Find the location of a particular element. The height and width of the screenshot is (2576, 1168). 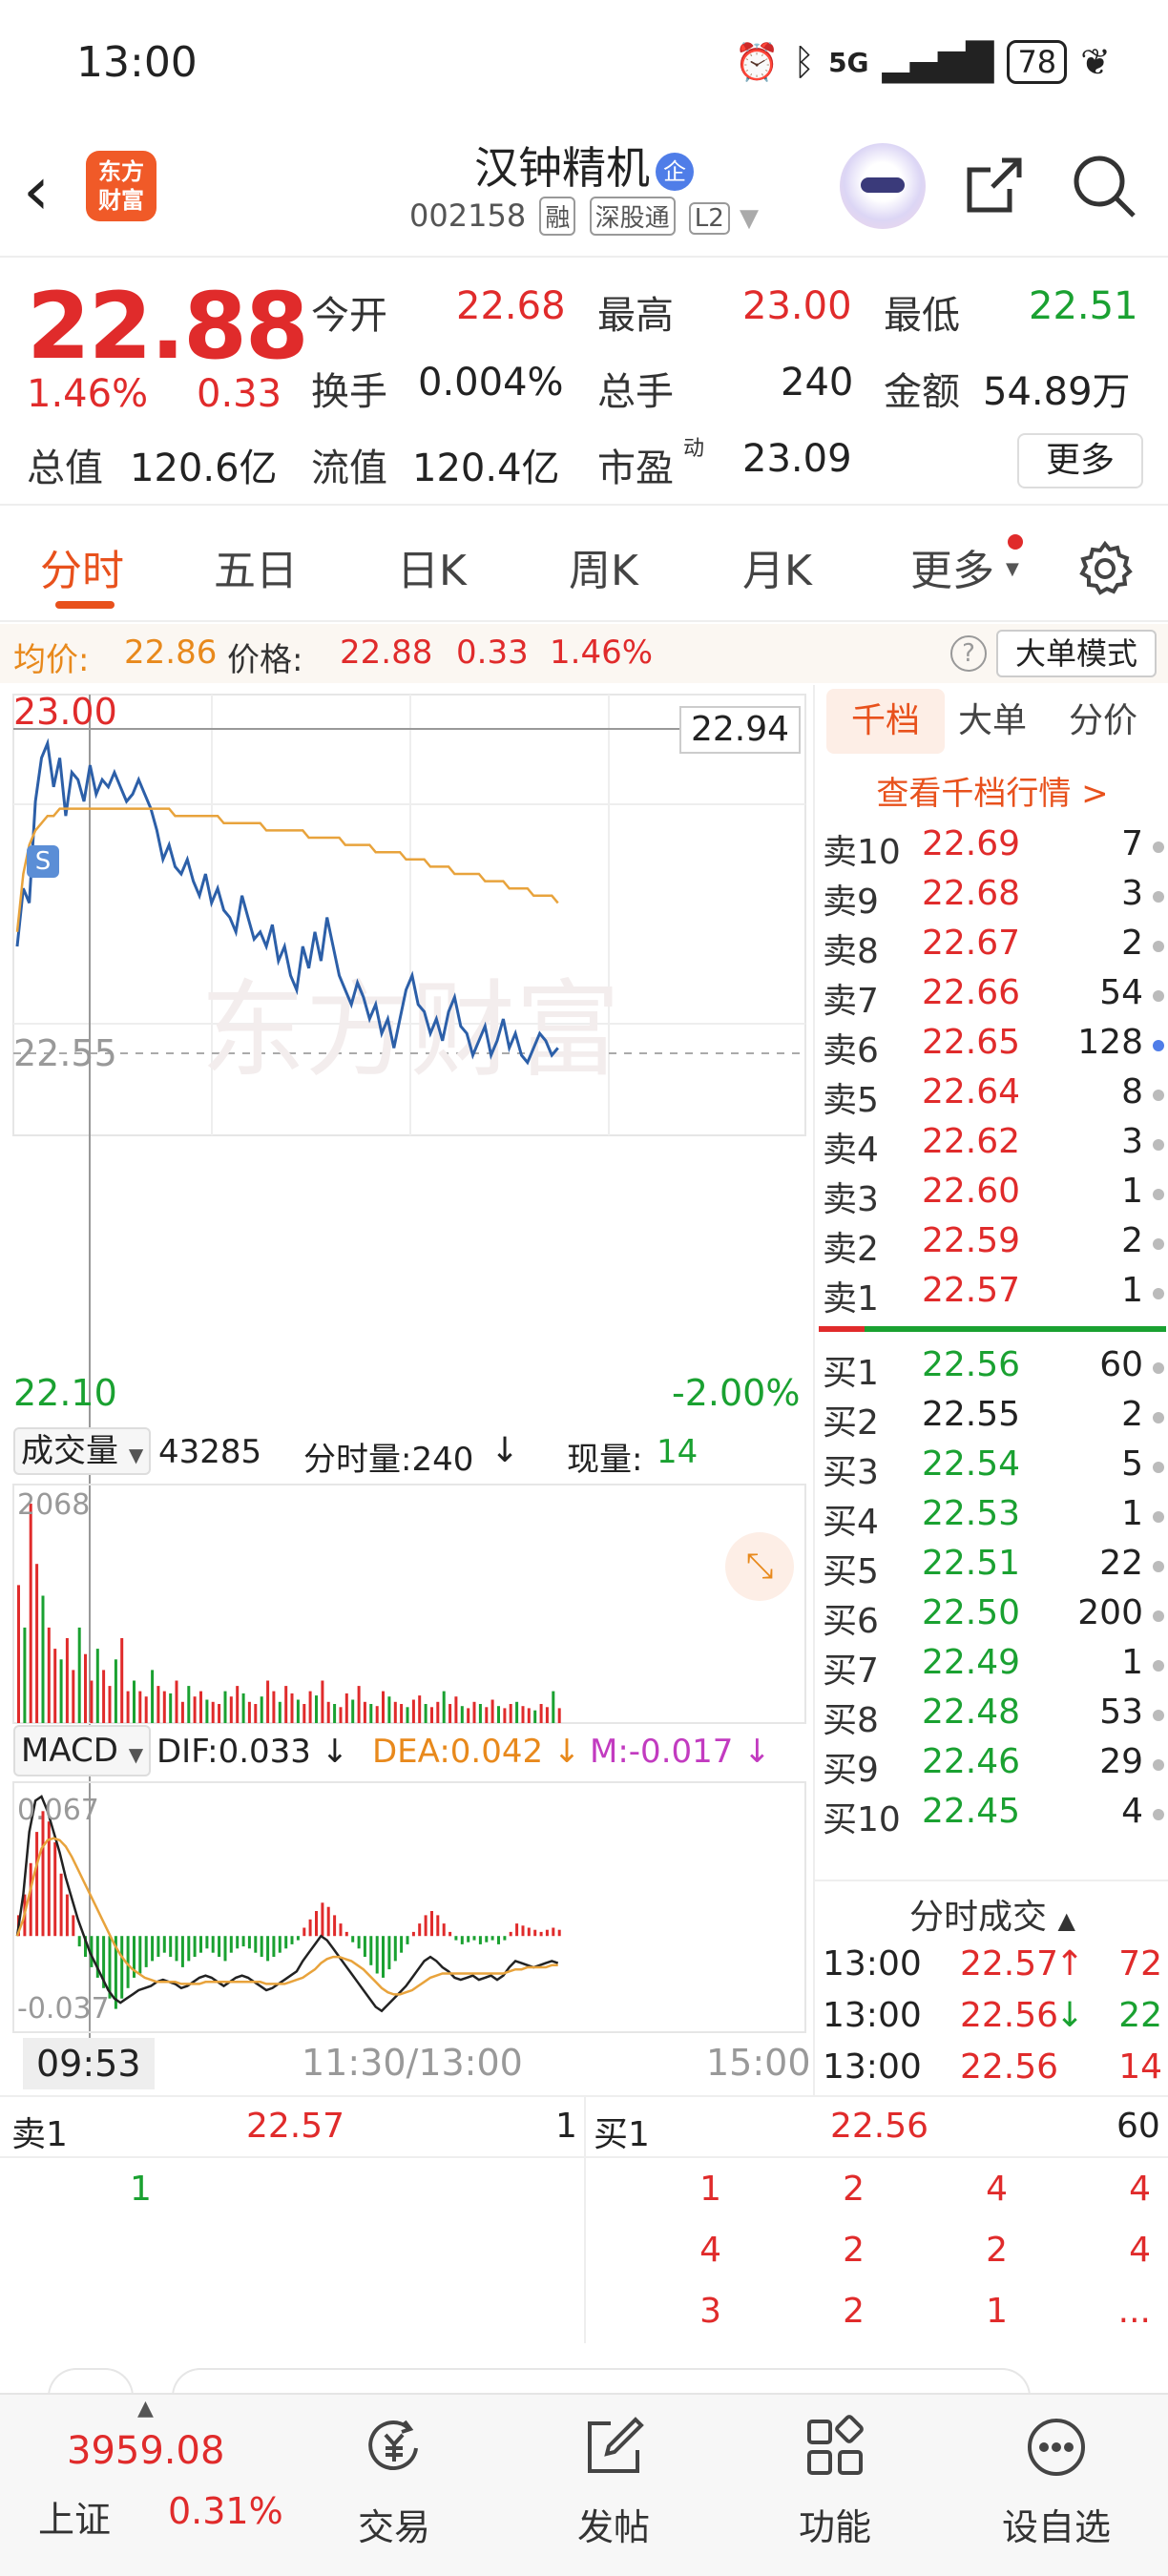

tab-monthly-k: 月K is located at coordinates (777, 566).